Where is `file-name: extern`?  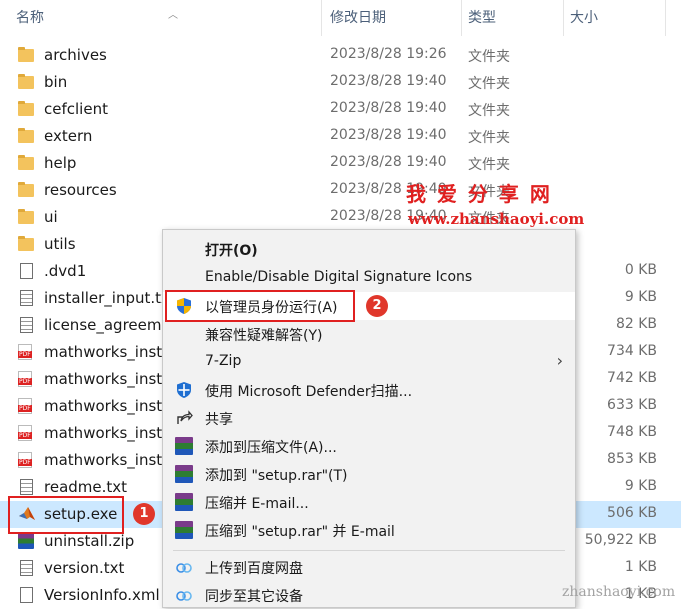 file-name: extern is located at coordinates (68, 136).